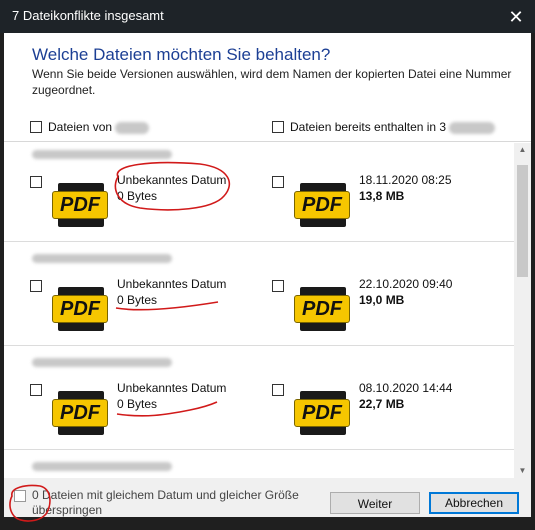  I want to click on window-title: 7 Dateikonflikte insgesamt, so click(88, 15).